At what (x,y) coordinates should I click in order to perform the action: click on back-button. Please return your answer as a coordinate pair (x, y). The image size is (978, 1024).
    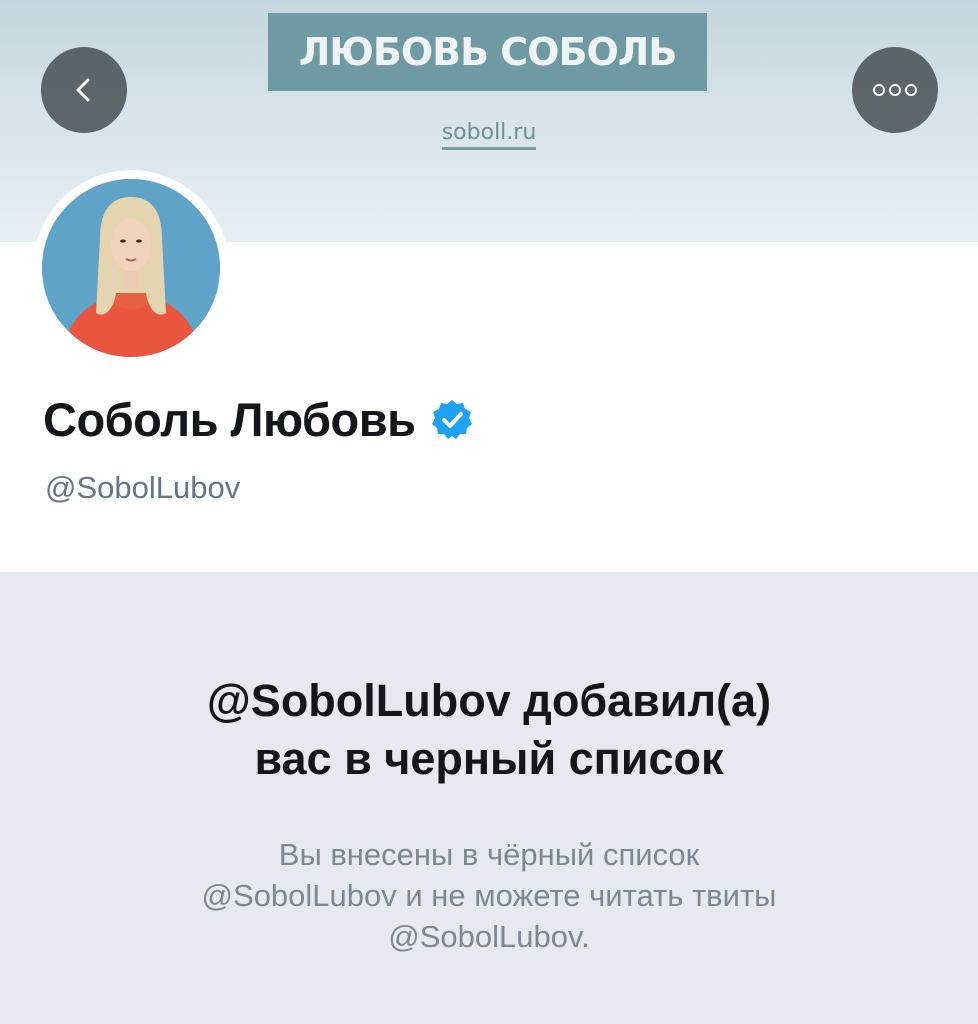
    Looking at the image, I should click on (84, 90).